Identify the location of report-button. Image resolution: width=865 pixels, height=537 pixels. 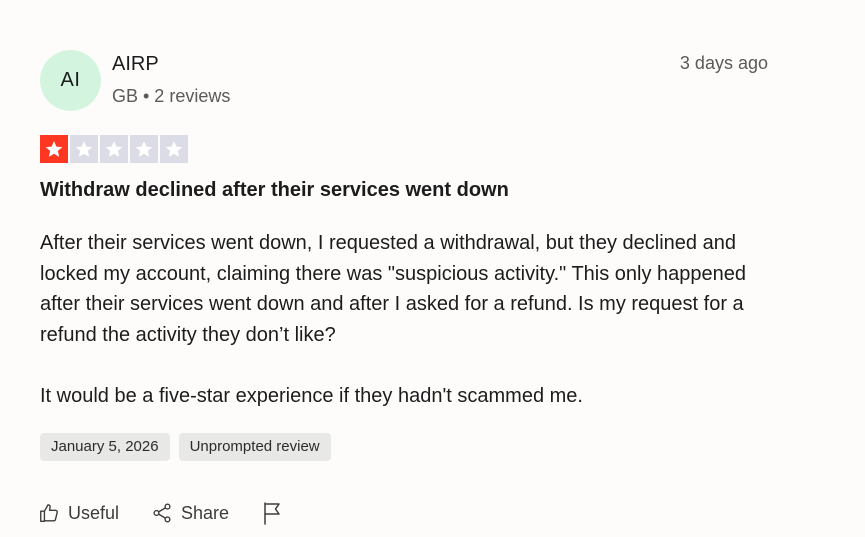
(272, 513).